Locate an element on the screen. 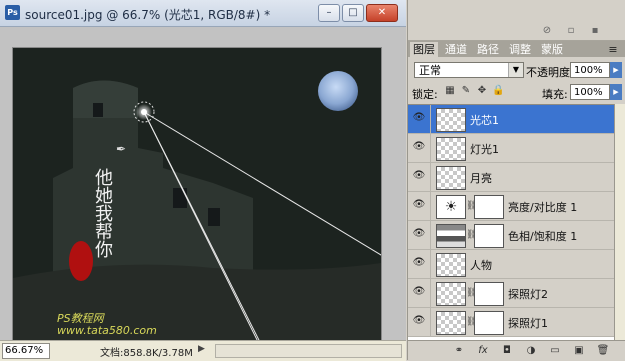 Image resolution: width=625 pixels, height=361 pixels. chevron-down-icon: ▼ is located at coordinates (515, 70).